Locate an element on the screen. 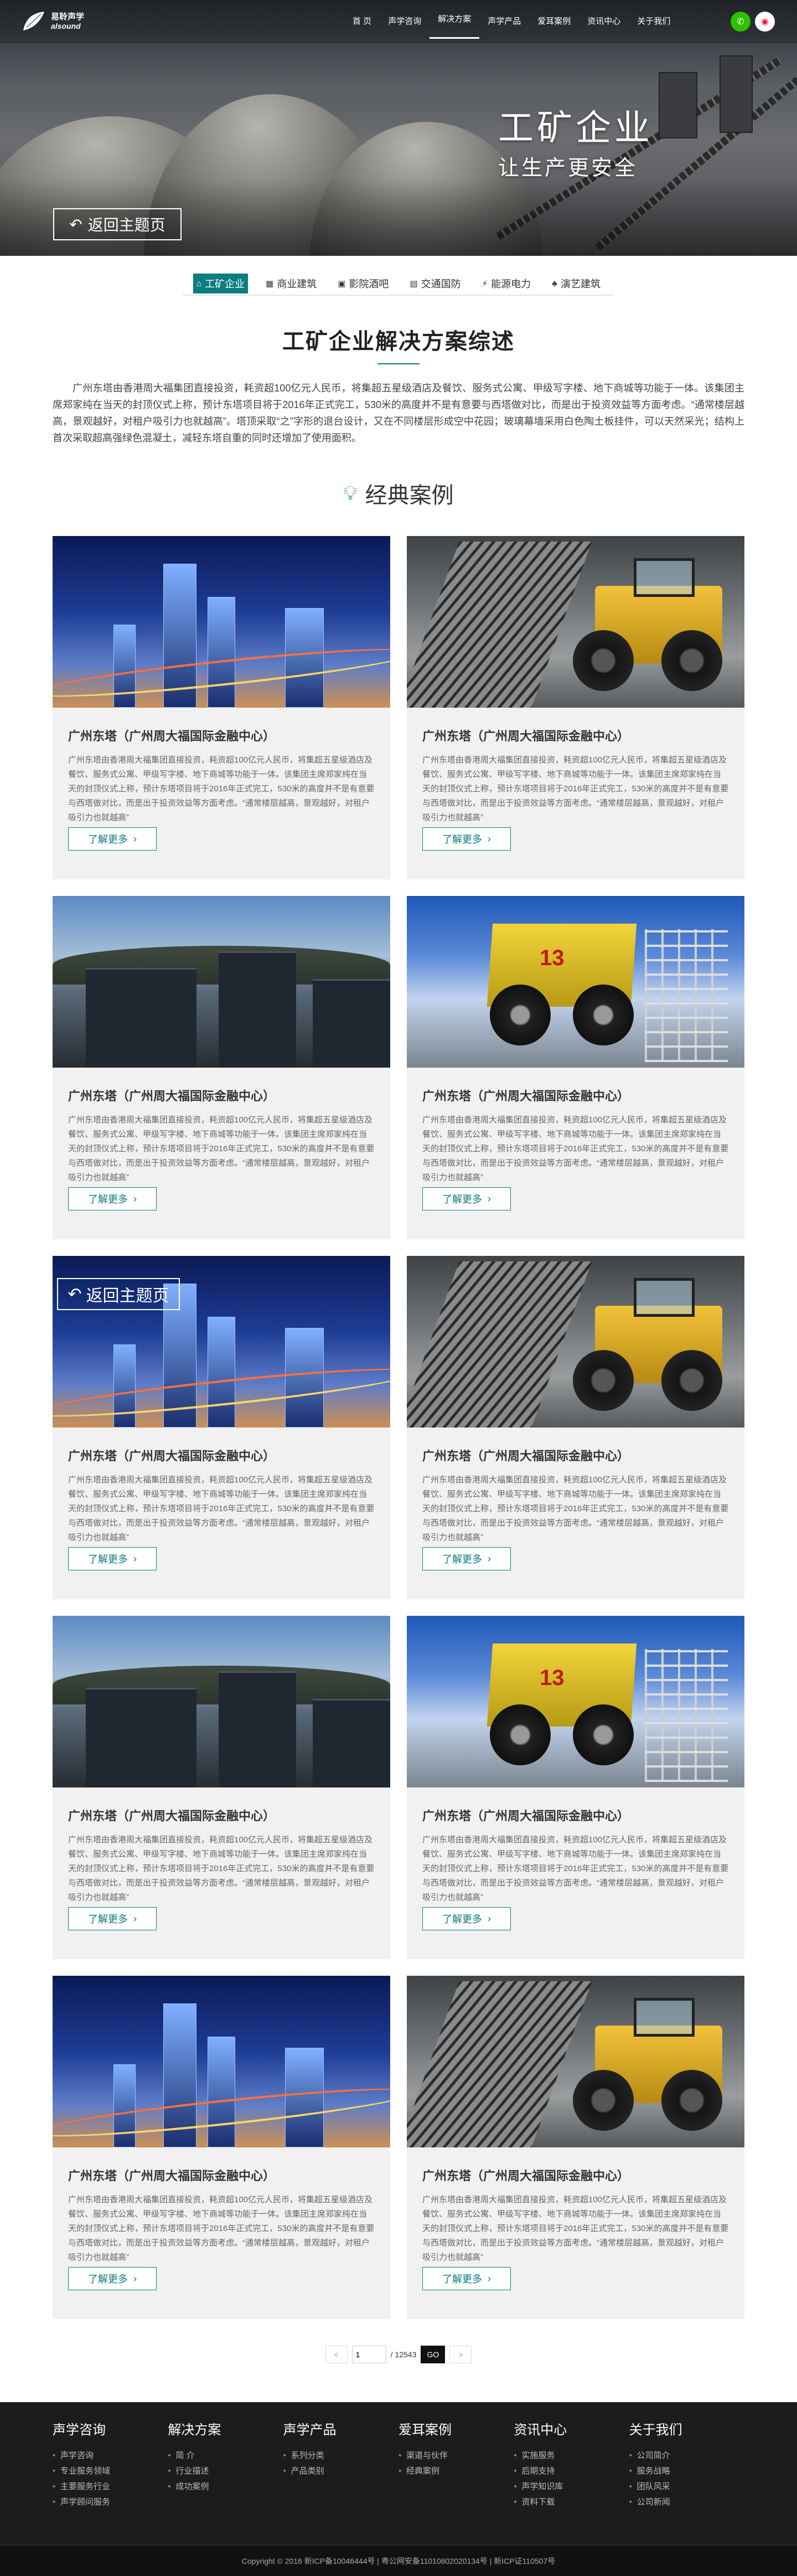 This screenshot has width=797, height=2576. tab-cinema: ▣ 影院酒吧 is located at coordinates (363, 283).